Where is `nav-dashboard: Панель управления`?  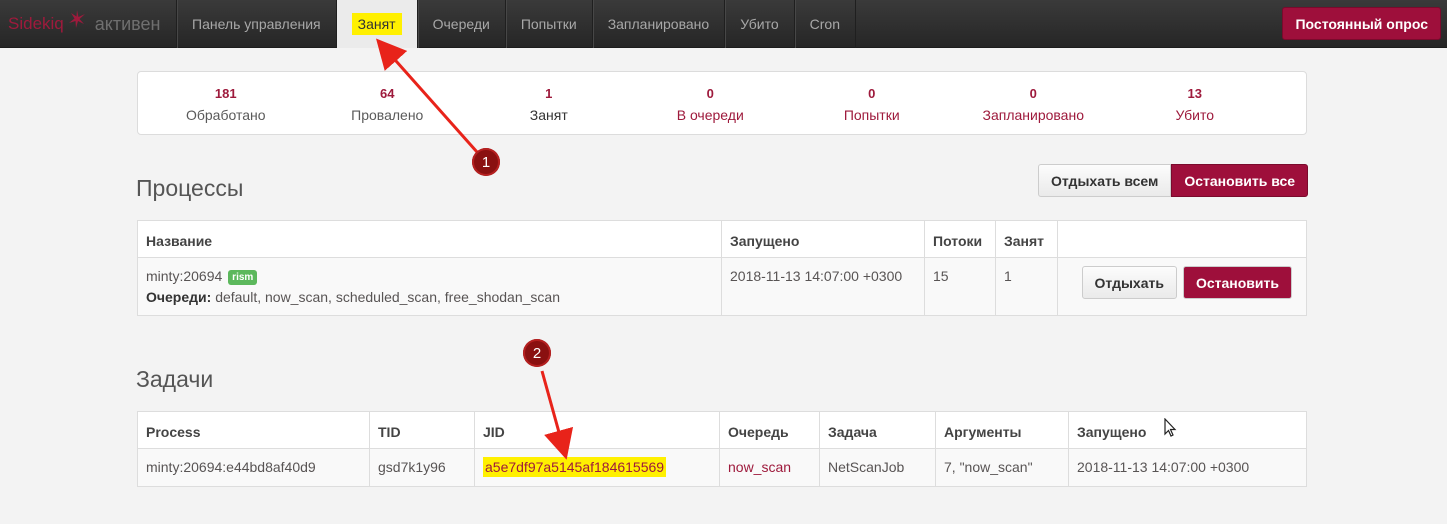
nav-dashboard: Панель управления is located at coordinates (256, 24).